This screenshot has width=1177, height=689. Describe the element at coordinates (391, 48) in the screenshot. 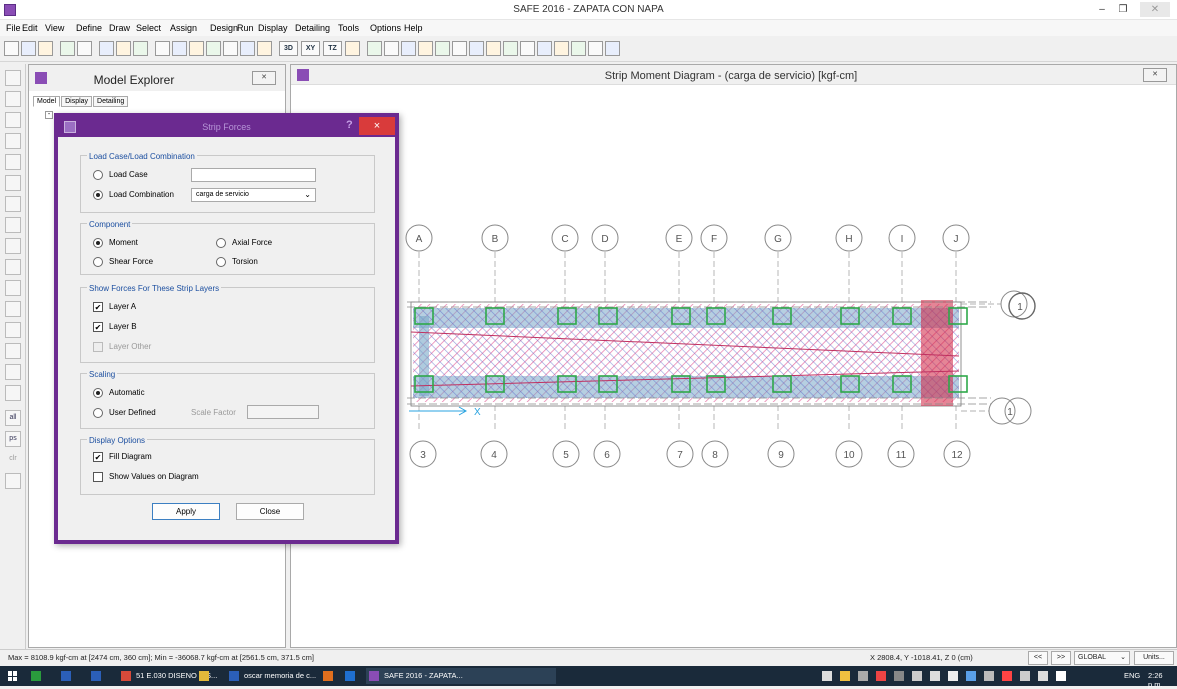

I see `model-icon` at that location.